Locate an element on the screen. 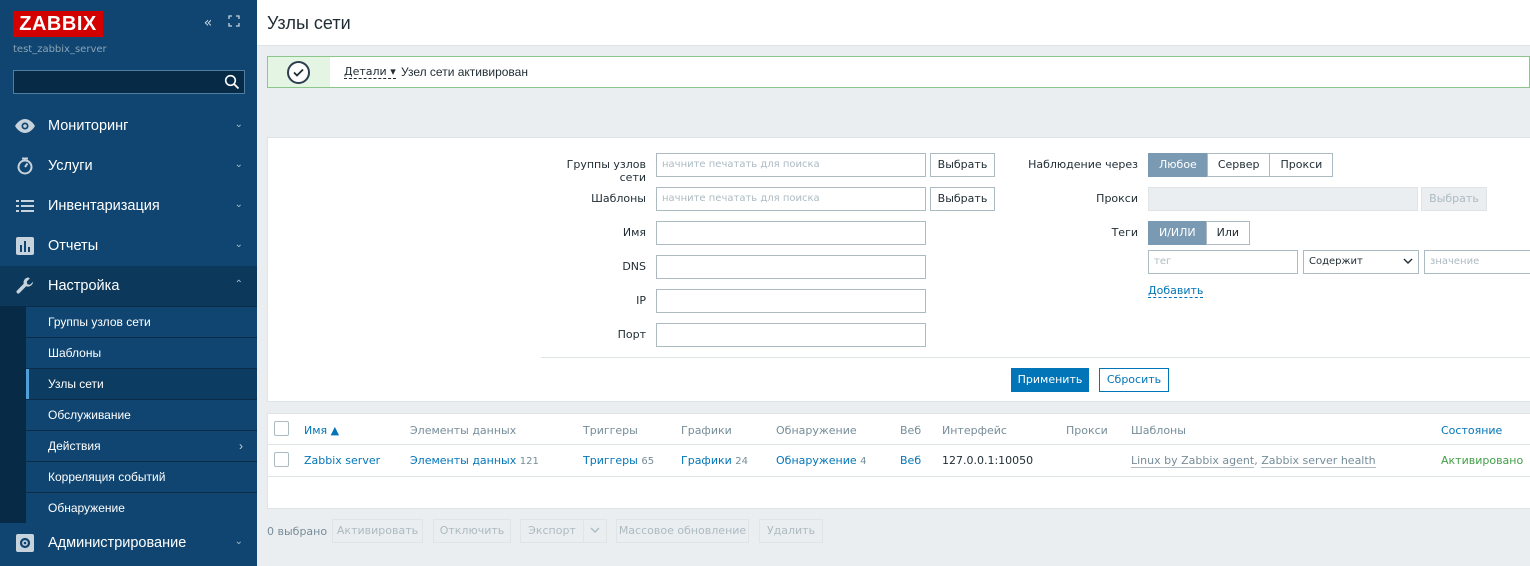 The height and width of the screenshot is (566, 1530). filter-divider is located at coordinates (1035, 357).